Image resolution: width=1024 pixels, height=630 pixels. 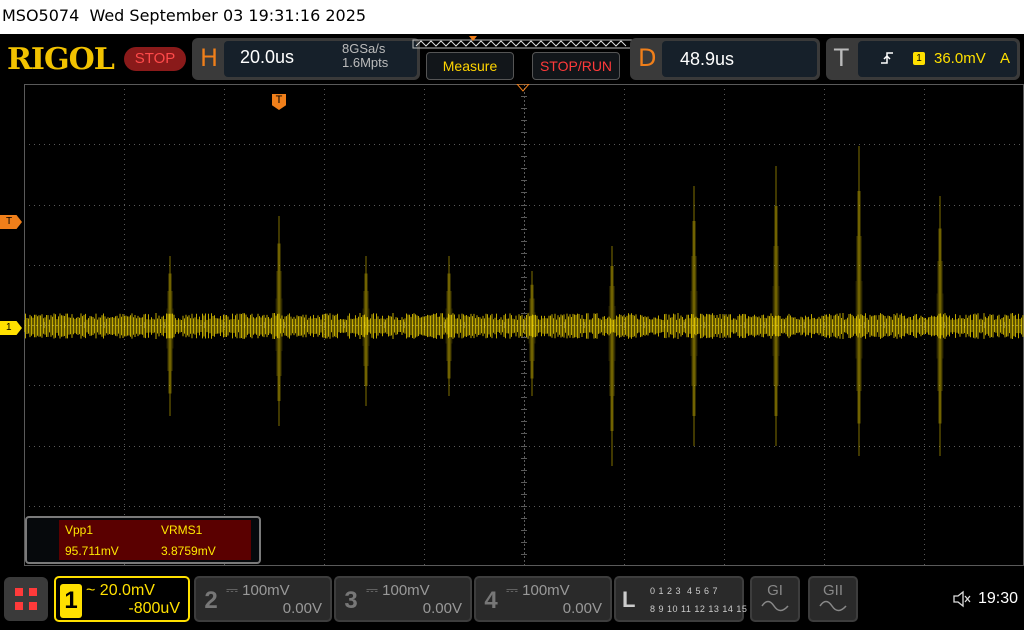 What do you see at coordinates (209, 58) in the screenshot?
I see `horizontal-label: H` at bounding box center [209, 58].